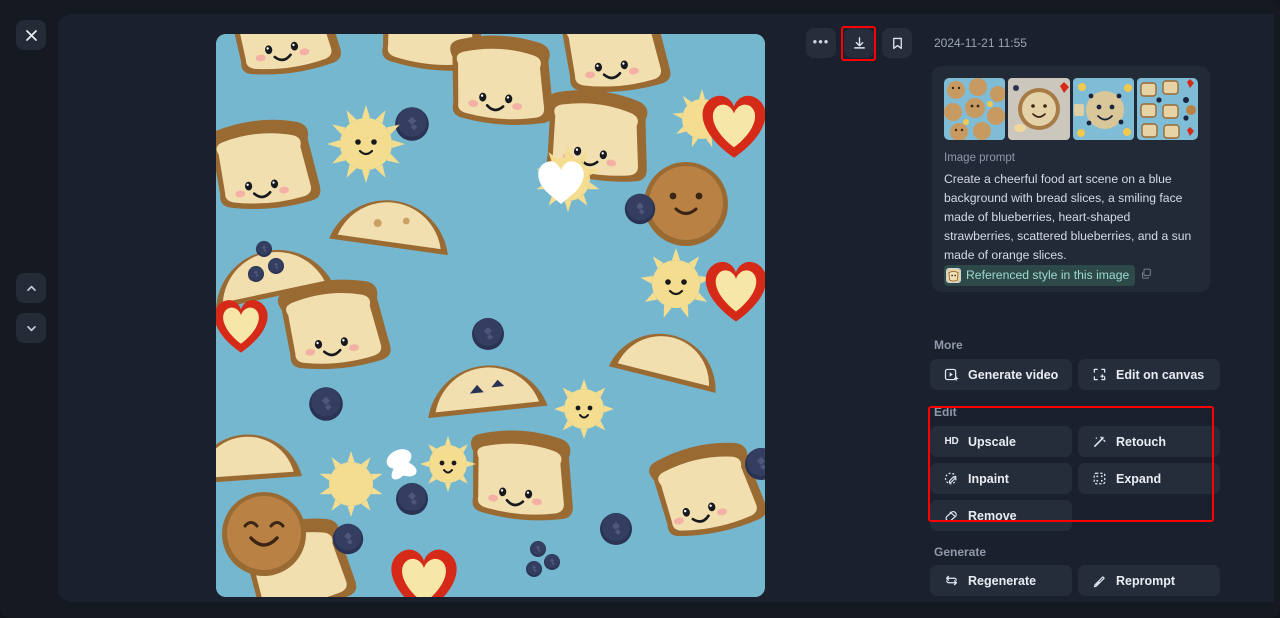 The image size is (1280, 618). Describe the element at coordinates (1099, 374) in the screenshot. I see `crop-handles-icon` at that location.